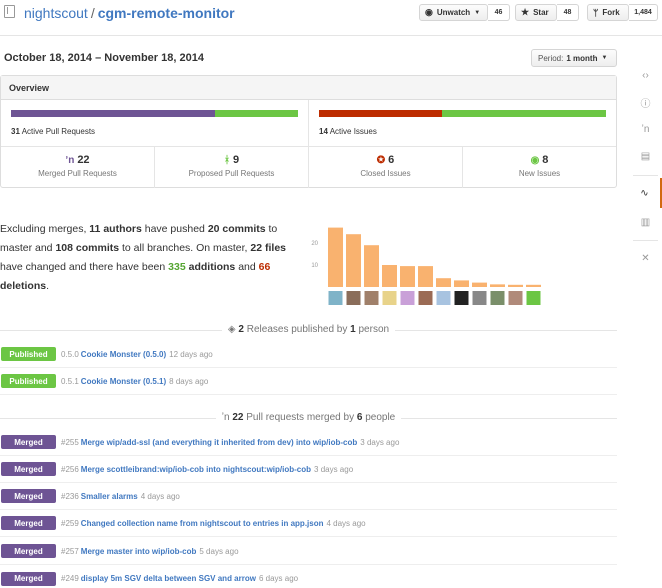  What do you see at coordinates (539, 166) in the screenshot?
I see `new-issues-stat: ◉ 8 New Issues` at bounding box center [539, 166].